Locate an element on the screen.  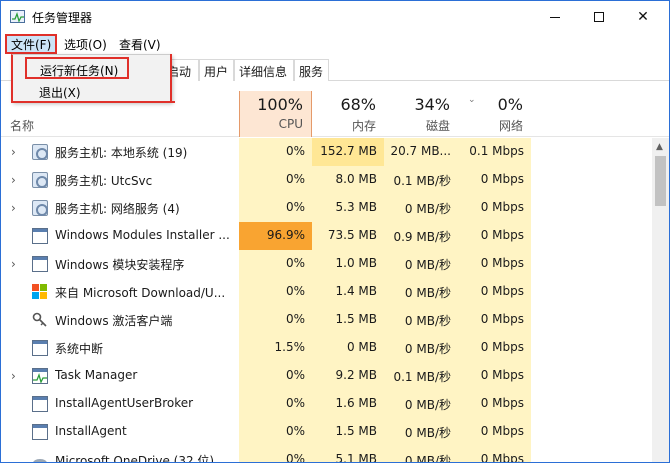
memory-total: 68% is located at coordinates (358, 104).